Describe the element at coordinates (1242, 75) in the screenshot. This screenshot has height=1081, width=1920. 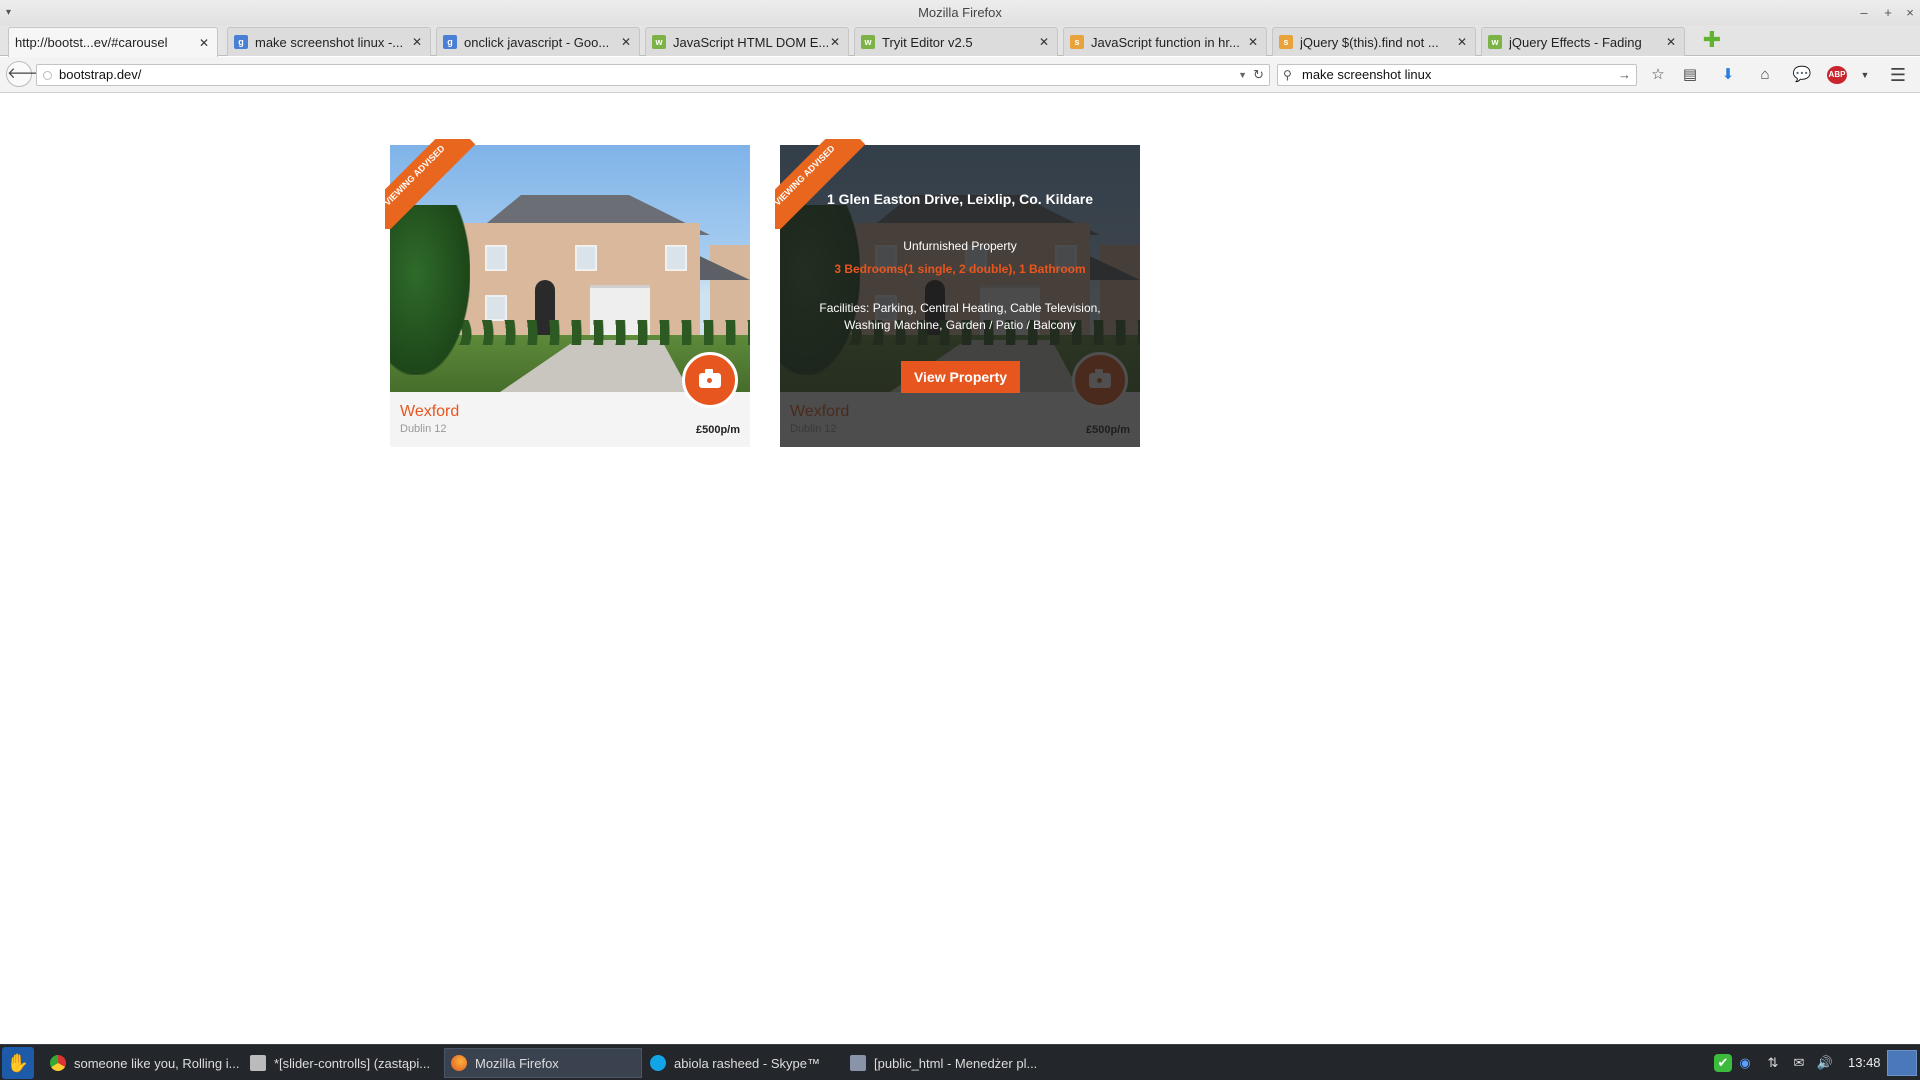
I see `url-history-dropdown-icon: ▼` at that location.